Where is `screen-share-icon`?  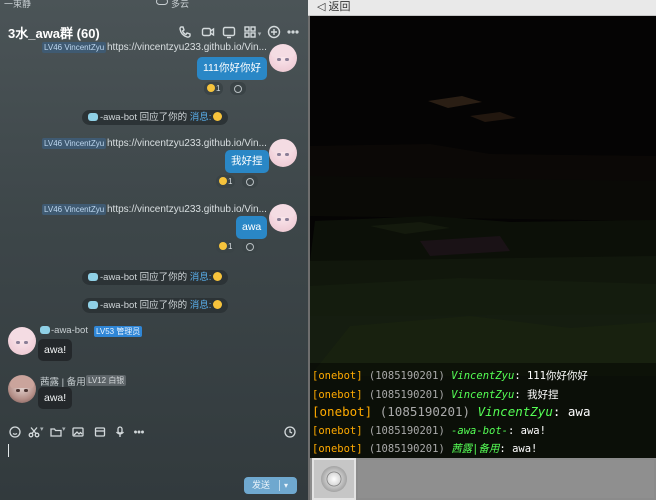
screen-share-icon is located at coordinates (229, 32).